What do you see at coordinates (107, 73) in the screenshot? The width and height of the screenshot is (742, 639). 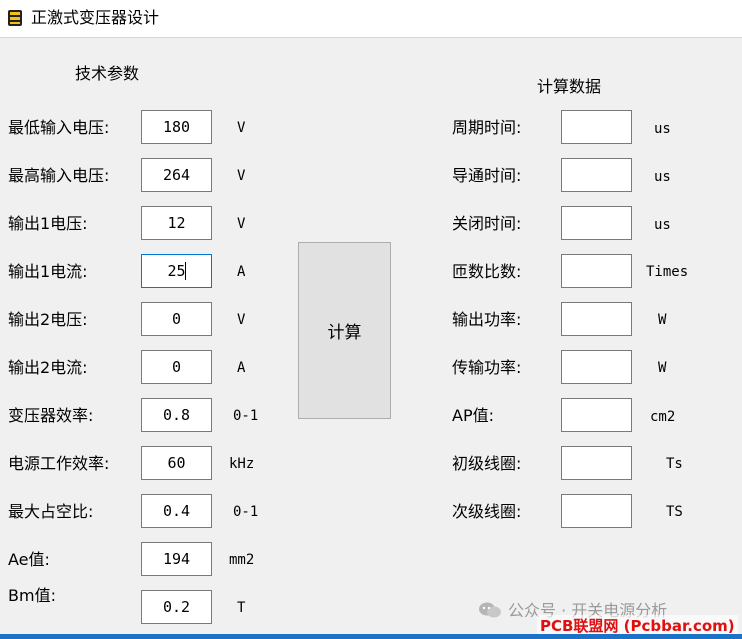 I see `left-section-title: 技术参数` at bounding box center [107, 73].